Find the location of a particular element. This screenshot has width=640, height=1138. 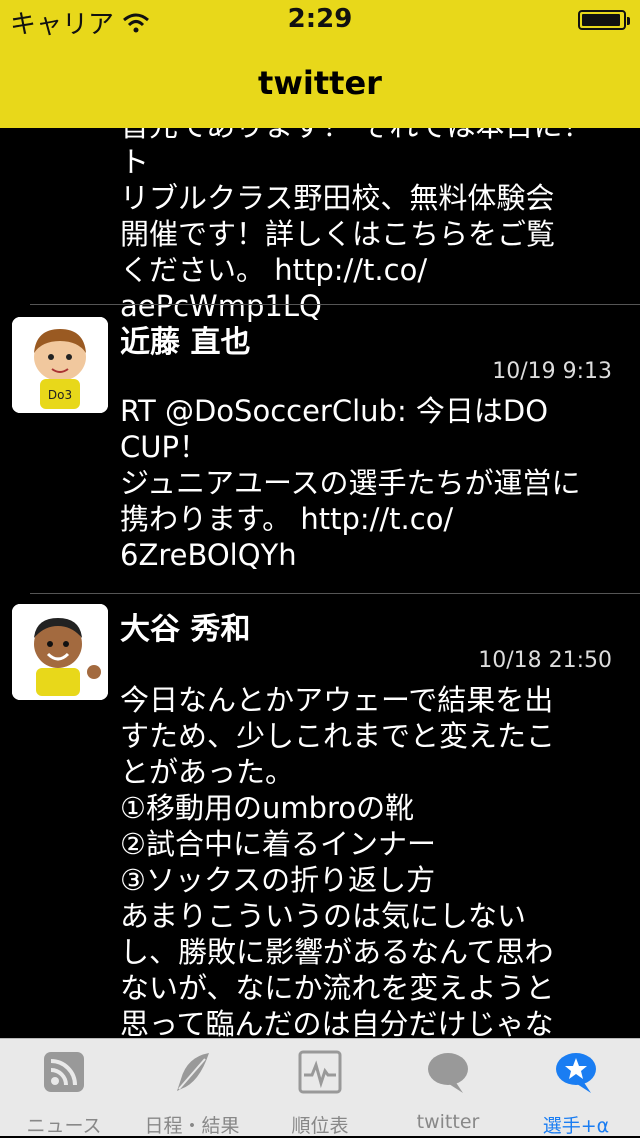

tab-players: 選手+α is located at coordinates (576, 1088).